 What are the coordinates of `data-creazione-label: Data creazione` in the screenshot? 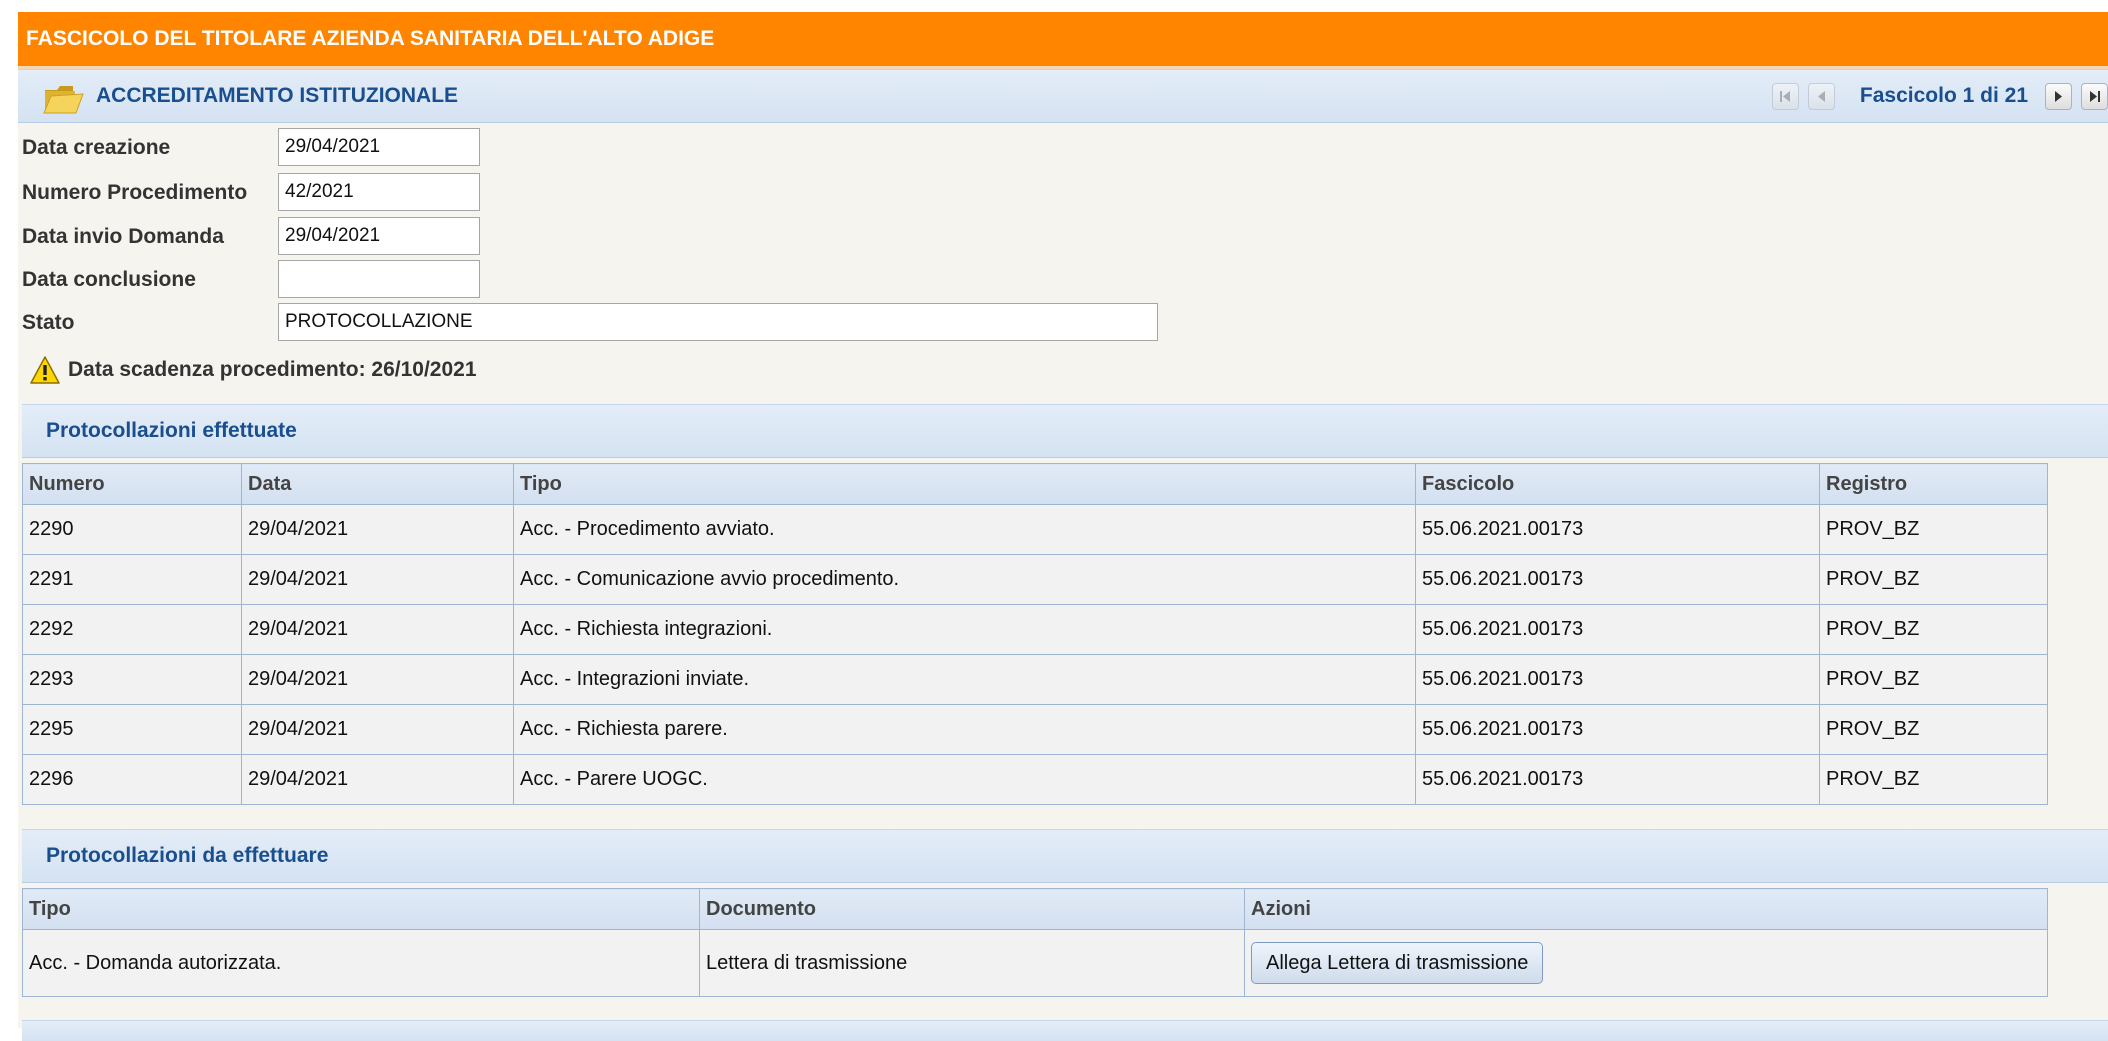 It's located at (96, 147).